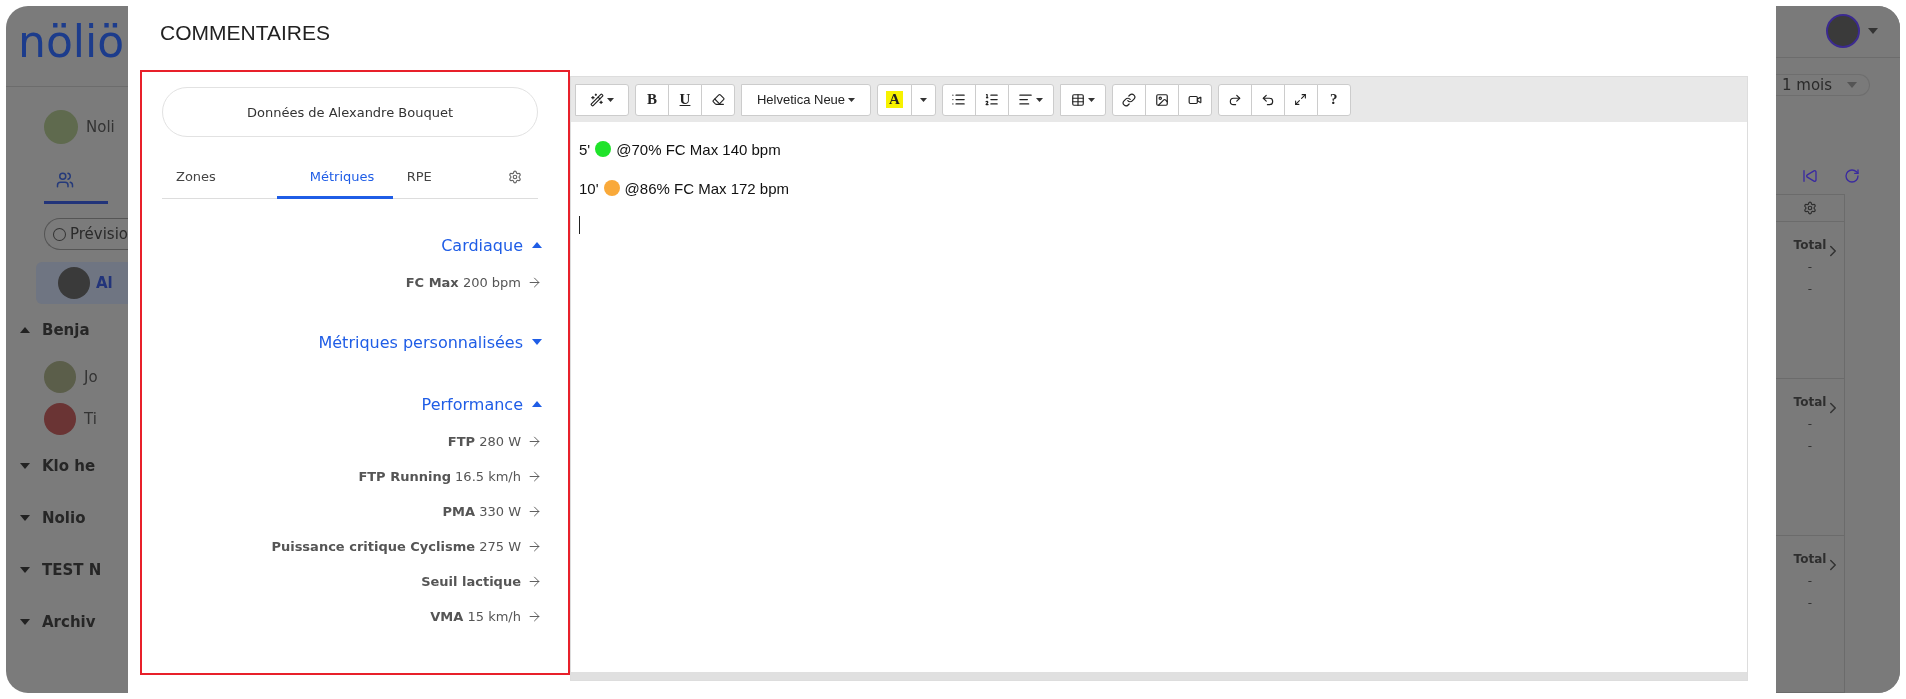 The image size is (1906, 699). What do you see at coordinates (76, 187) in the screenshot?
I see `athletes-tab` at bounding box center [76, 187].